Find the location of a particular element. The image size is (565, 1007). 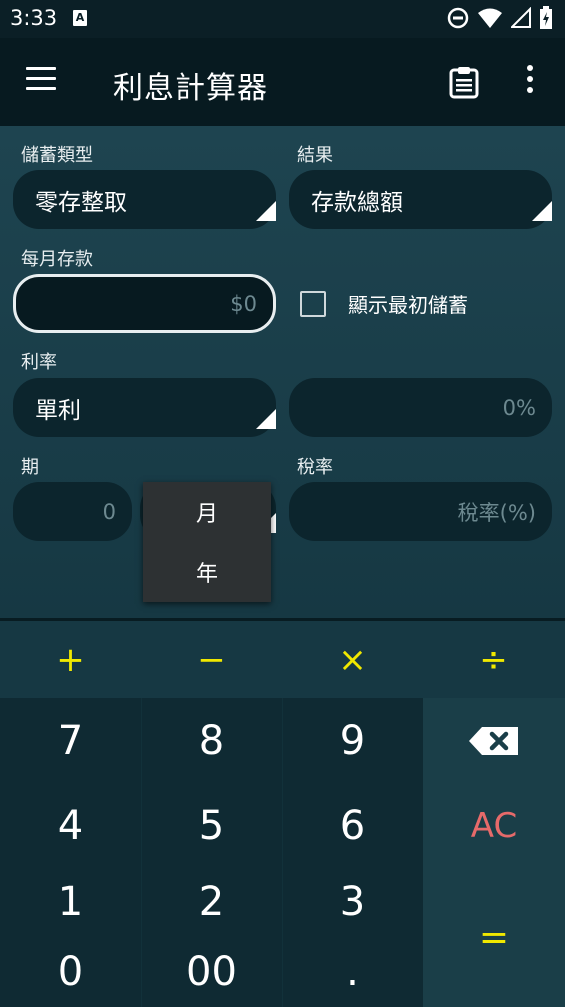

key-2: 2 is located at coordinates (211, 902).